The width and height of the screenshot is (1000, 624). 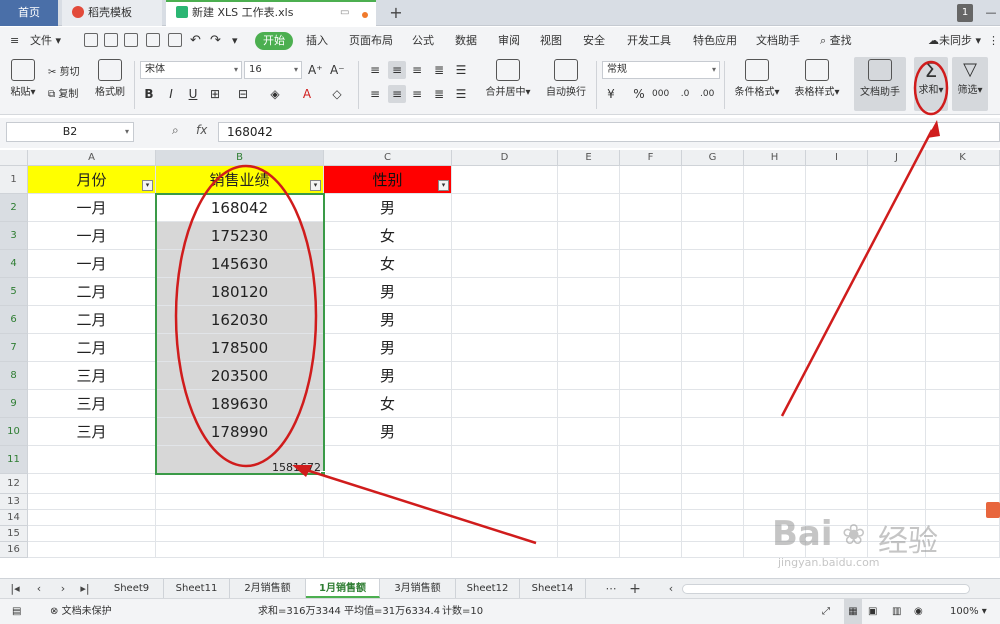 What do you see at coordinates (461, 94) in the screenshot?
I see `distributed-icon: ☰` at bounding box center [461, 94].